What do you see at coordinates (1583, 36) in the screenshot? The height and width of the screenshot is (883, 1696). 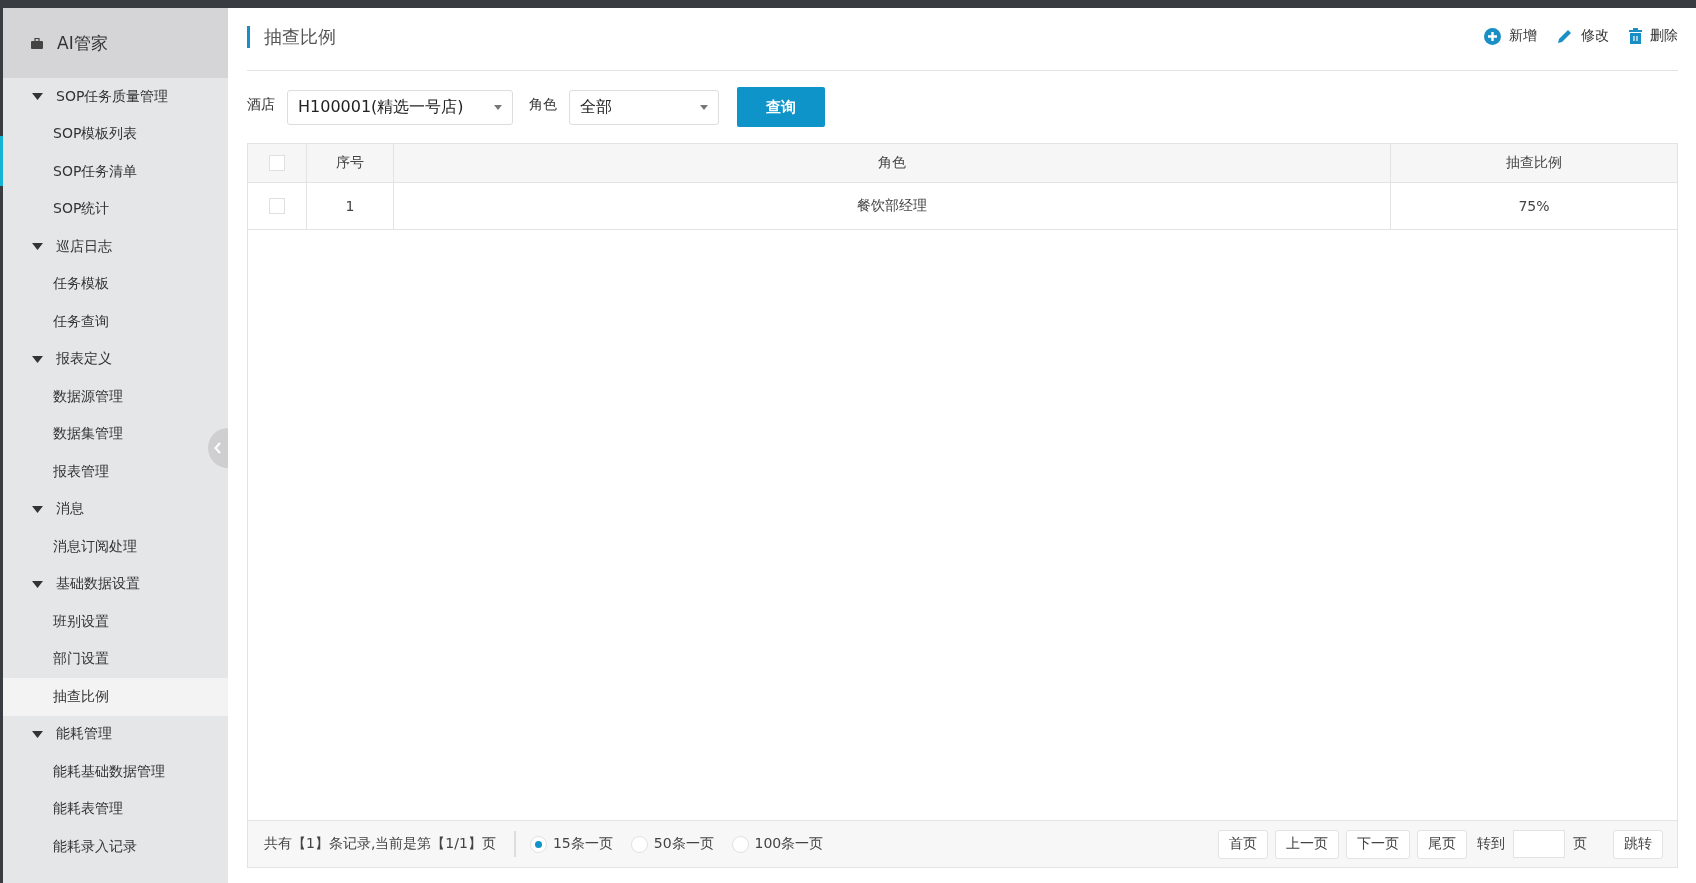 I see `edit-link: 修改` at bounding box center [1583, 36].